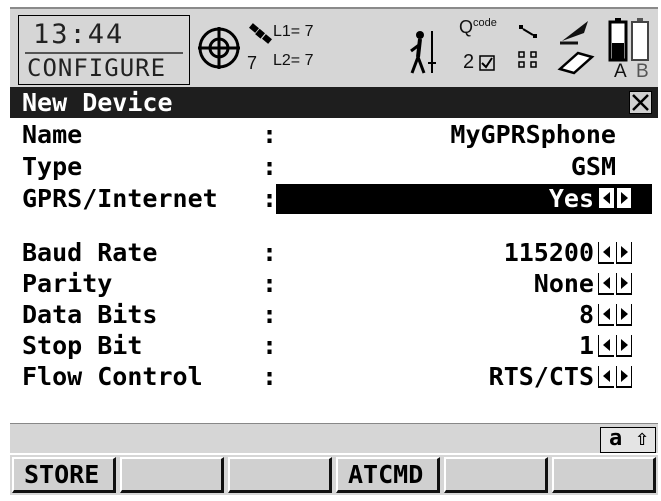 The image size is (661, 501). I want to click on flow-control-value: RTS/CTS, so click(541, 377).